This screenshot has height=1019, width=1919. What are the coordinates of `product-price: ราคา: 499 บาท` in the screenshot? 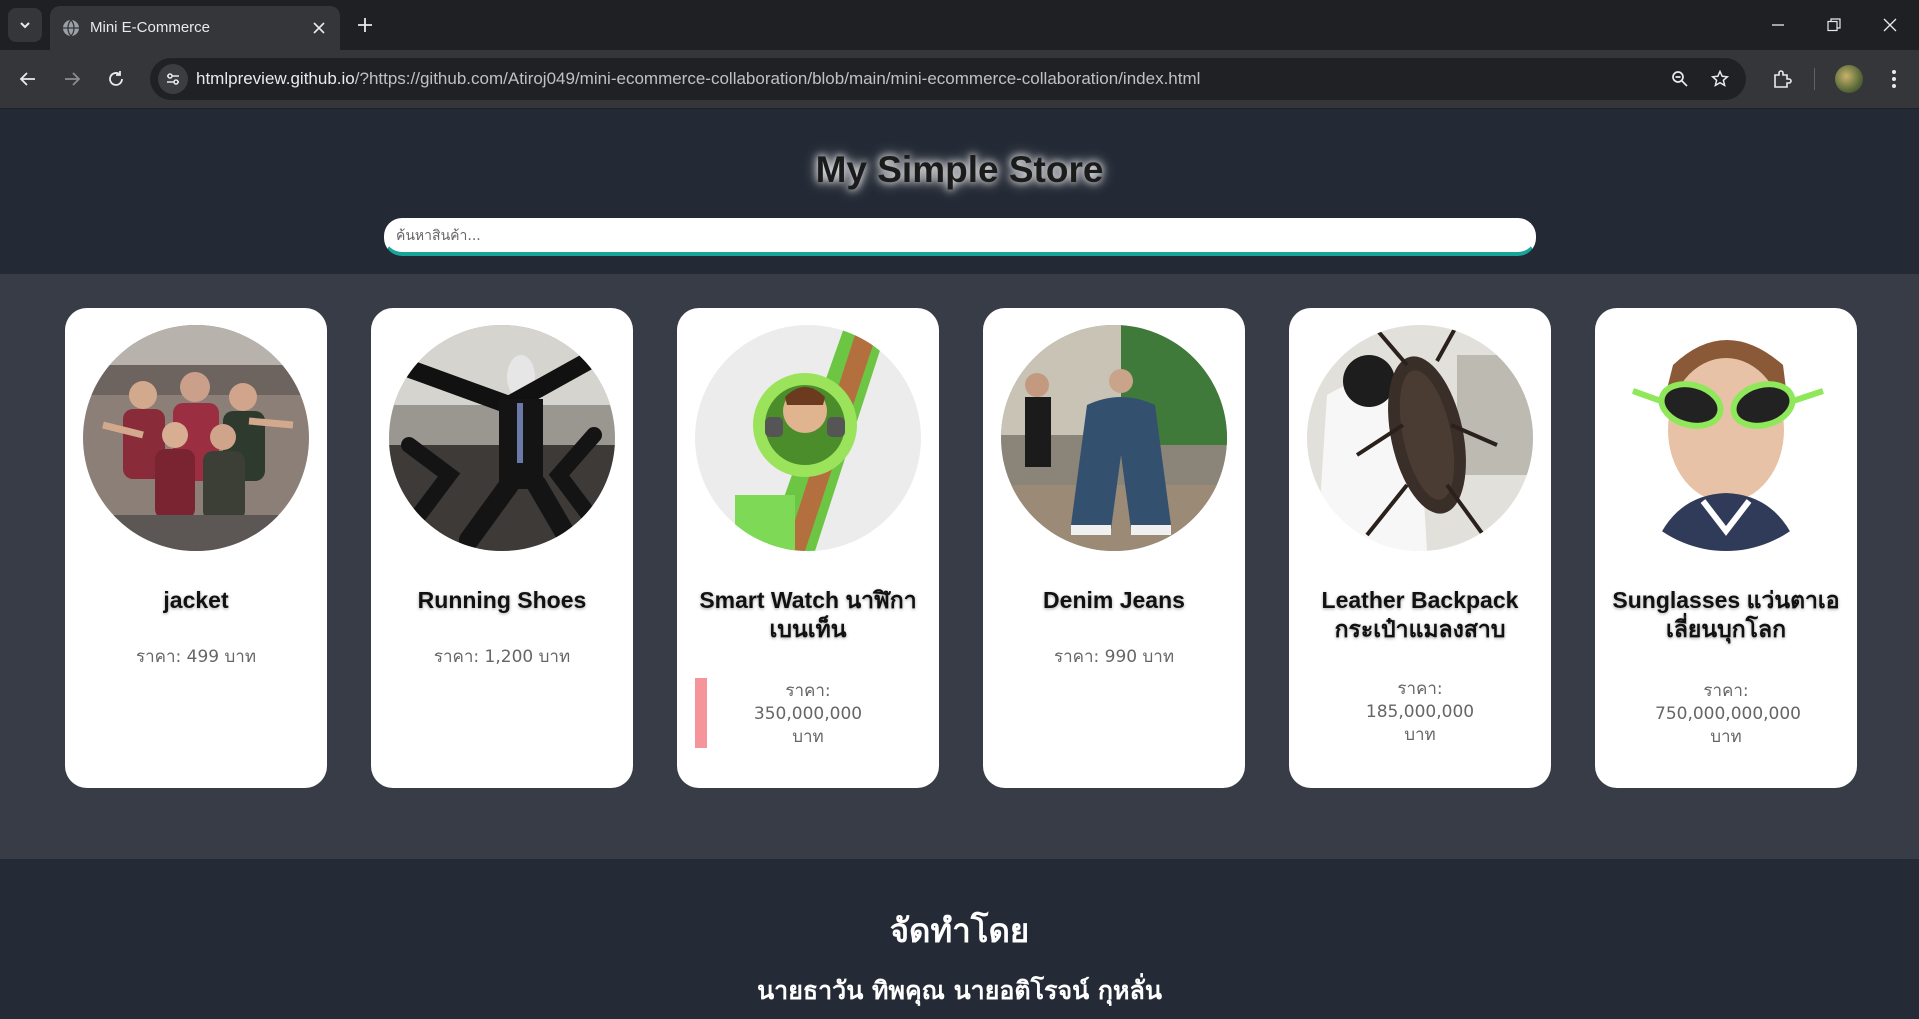 It's located at (196, 657).